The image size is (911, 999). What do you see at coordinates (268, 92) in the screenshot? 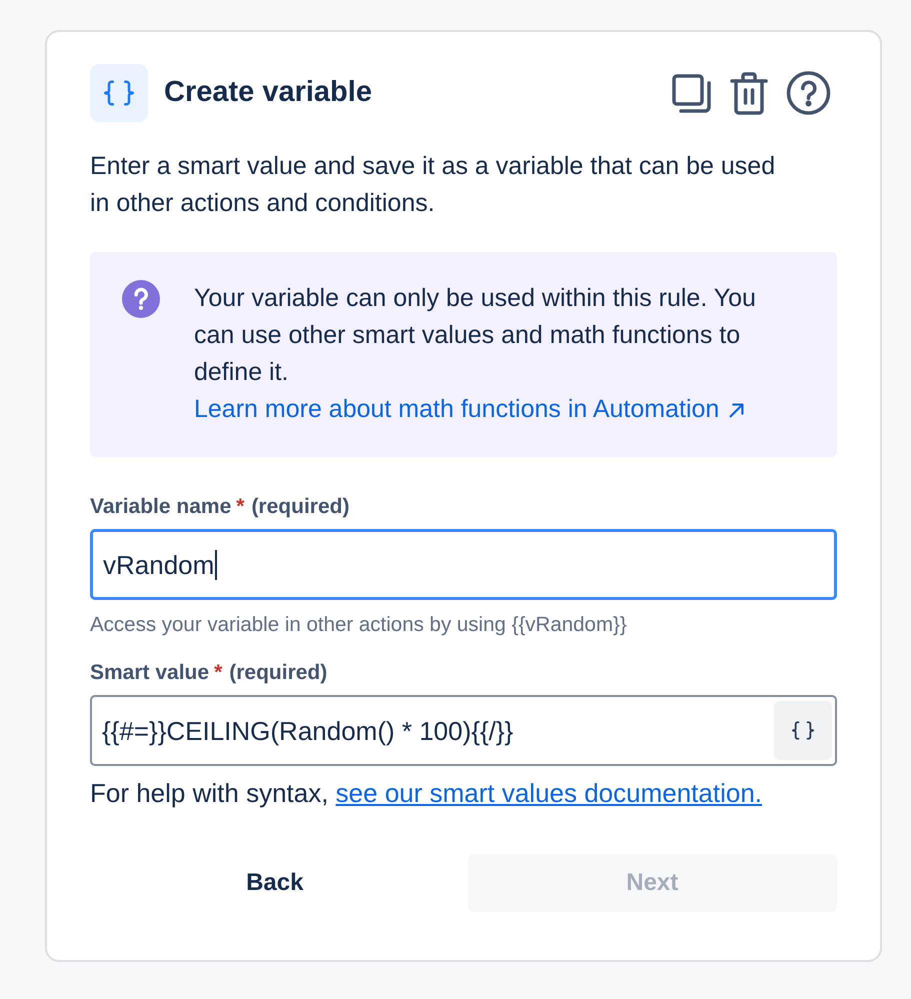
I see `dialog-title: Create variable` at bounding box center [268, 92].